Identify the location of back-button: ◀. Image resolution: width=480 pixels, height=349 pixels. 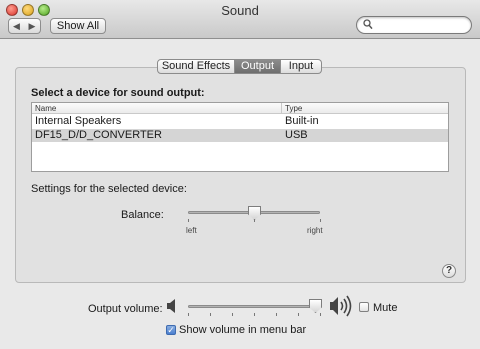
(16, 26).